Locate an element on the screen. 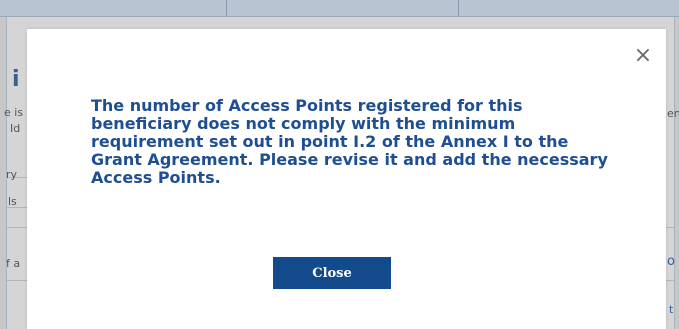  background-text-fragment: Id is located at coordinates (15, 128).